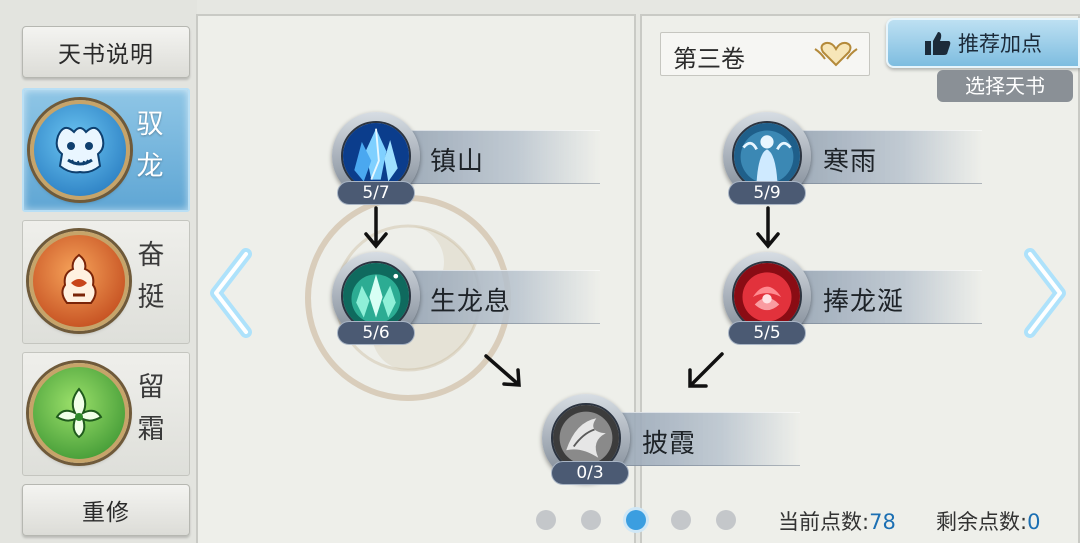 Image resolution: width=1080 pixels, height=543 pixels. I want to click on recommend-points-button: 推荐加点, so click(983, 43).